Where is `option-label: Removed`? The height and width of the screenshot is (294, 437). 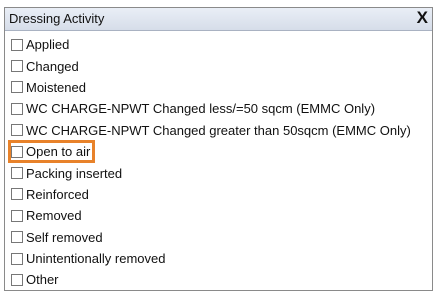 option-label: Removed is located at coordinates (54, 216).